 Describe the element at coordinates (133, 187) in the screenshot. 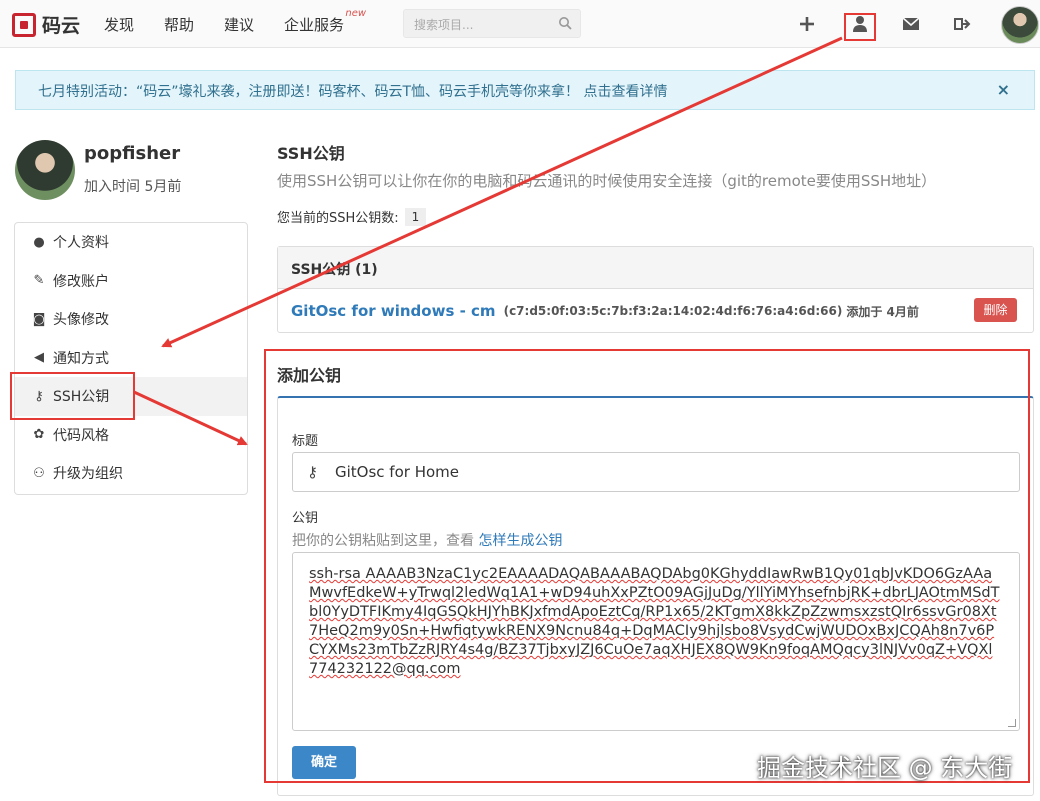

I see `profile-joined: 加入时间 5月前` at that location.